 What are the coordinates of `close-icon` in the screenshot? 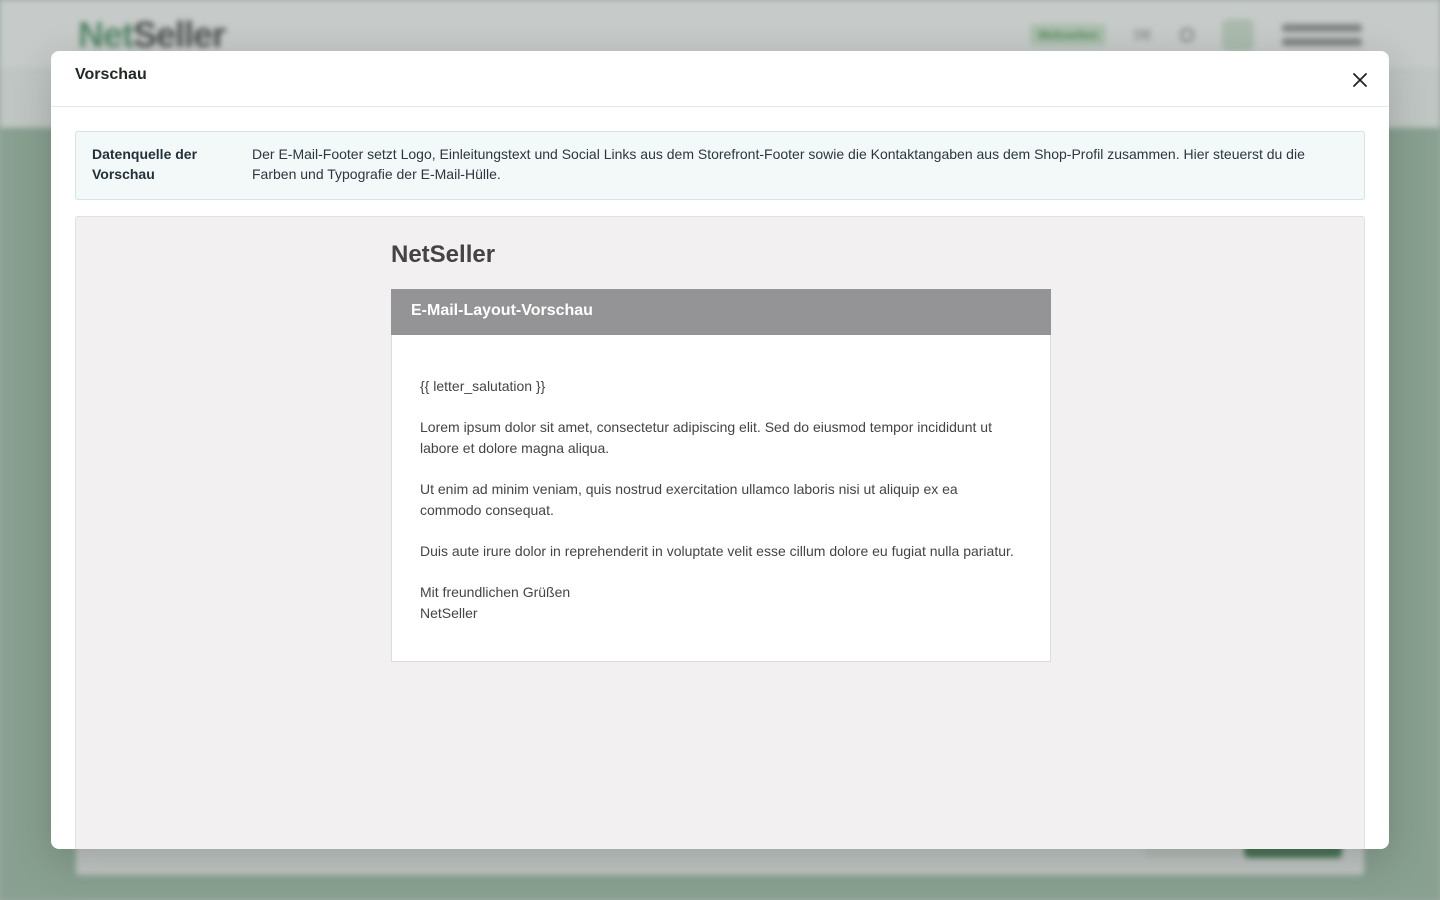 It's located at (1360, 80).